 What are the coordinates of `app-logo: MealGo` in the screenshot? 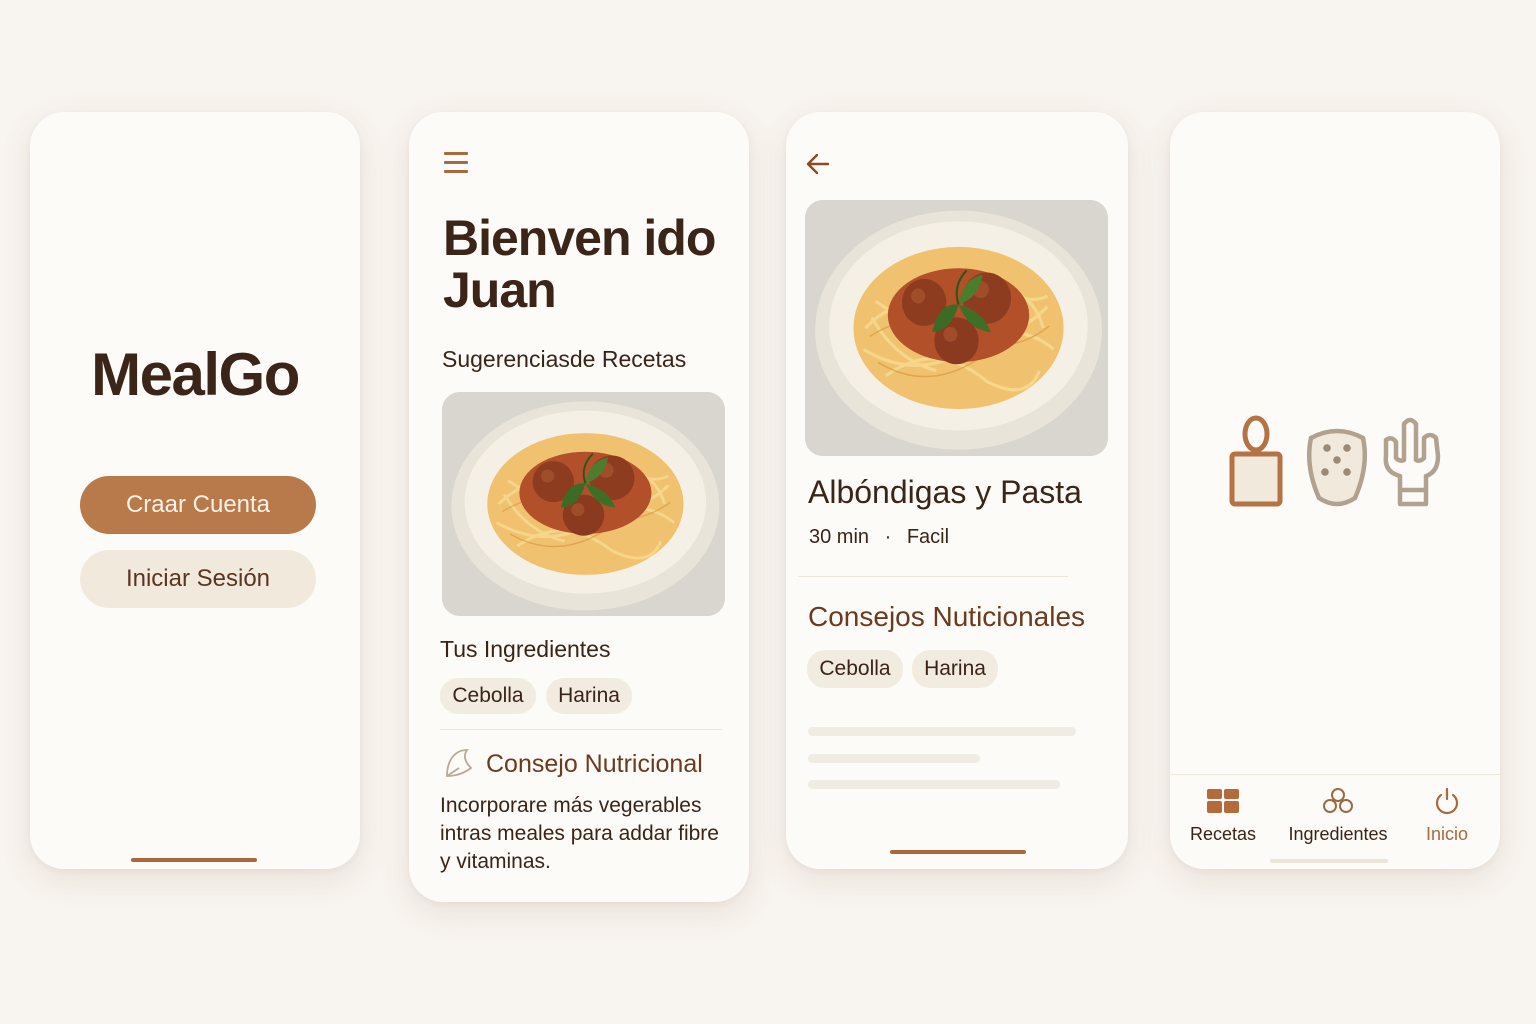 It's located at (195, 374).